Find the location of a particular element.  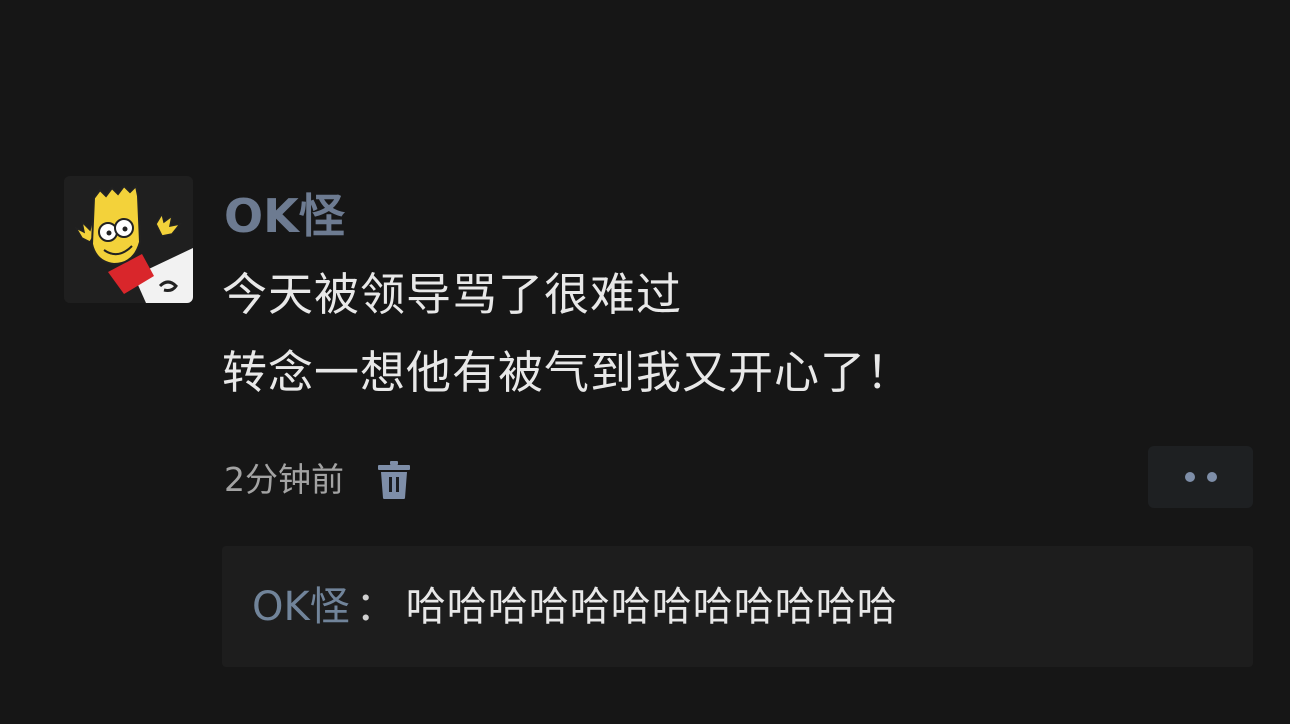

trash-icon is located at coordinates (394, 480).